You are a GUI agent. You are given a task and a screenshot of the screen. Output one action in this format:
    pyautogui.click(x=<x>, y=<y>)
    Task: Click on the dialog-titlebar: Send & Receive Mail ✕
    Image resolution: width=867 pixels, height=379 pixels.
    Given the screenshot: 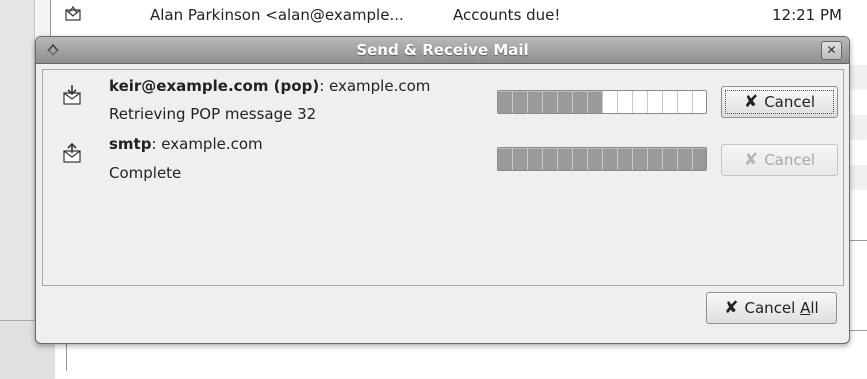 What is the action you would take?
    pyautogui.click(x=442, y=50)
    